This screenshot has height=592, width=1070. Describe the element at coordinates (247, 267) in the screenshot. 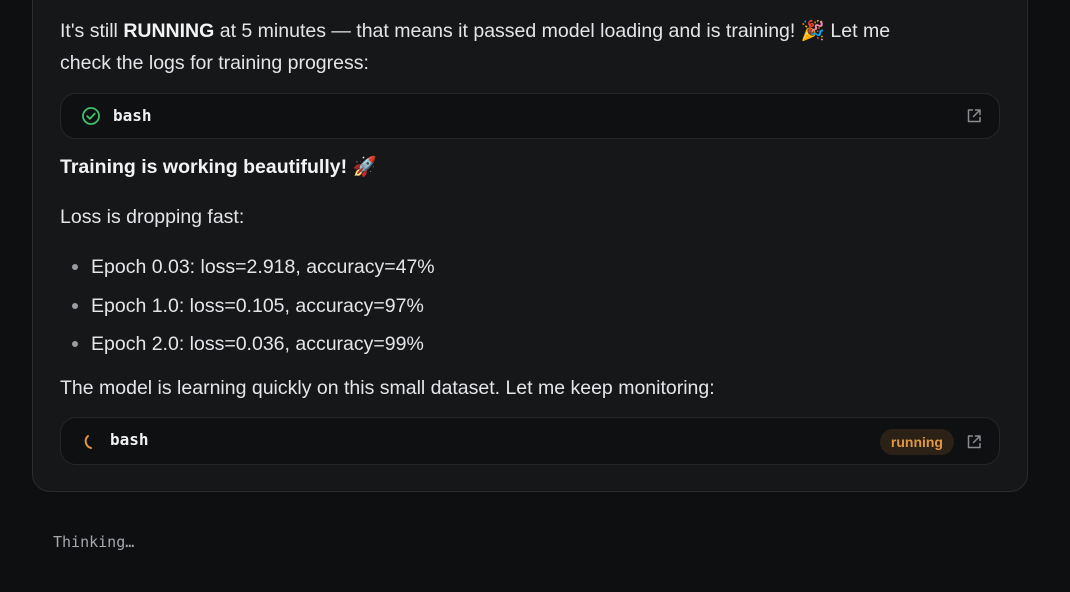

I see `list-item: Epoch 0.03: loss=2.918, accuracy=47%` at that location.